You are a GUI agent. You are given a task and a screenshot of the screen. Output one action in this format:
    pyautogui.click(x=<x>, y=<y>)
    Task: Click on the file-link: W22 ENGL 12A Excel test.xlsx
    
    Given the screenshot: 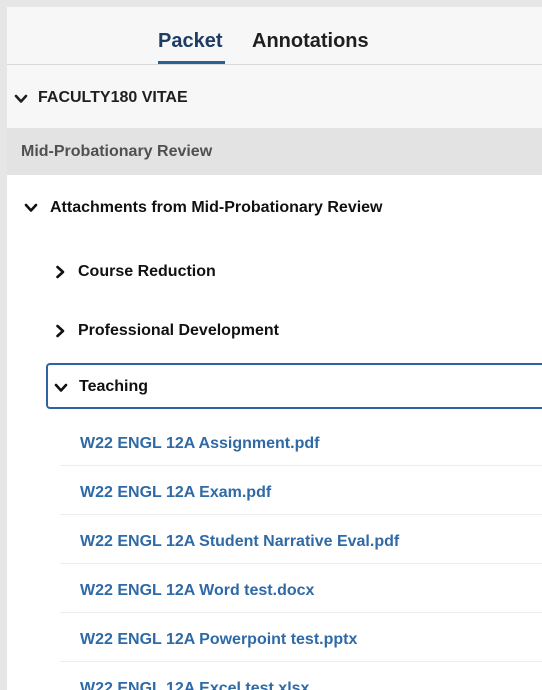 What is the action you would take?
    pyautogui.click(x=194, y=685)
    